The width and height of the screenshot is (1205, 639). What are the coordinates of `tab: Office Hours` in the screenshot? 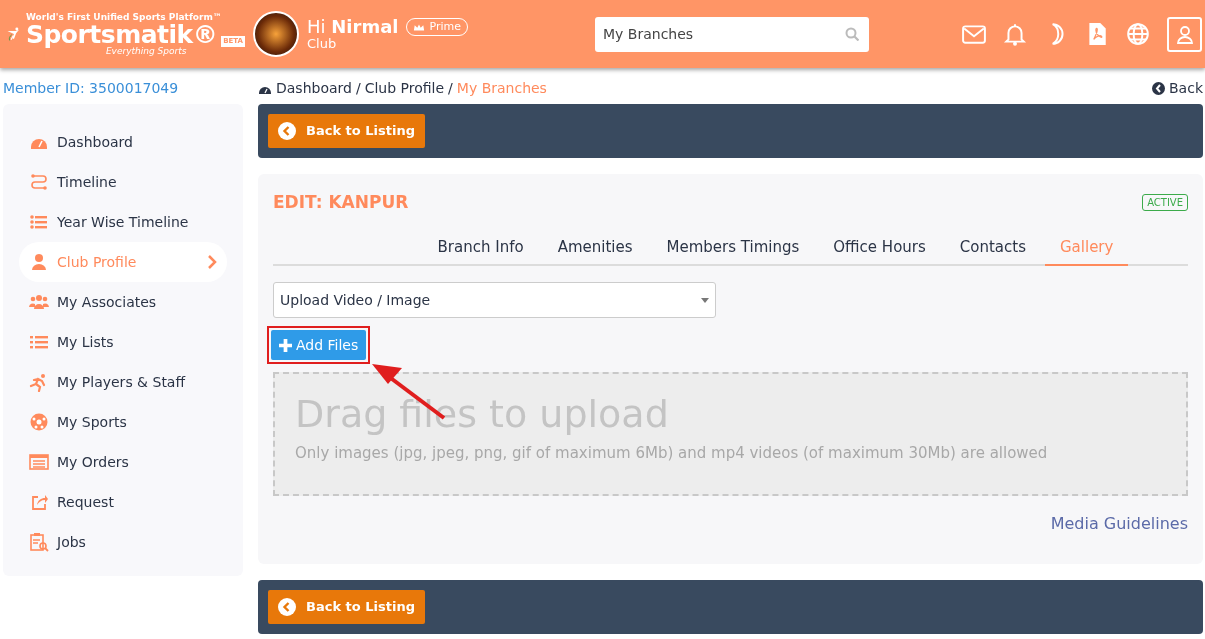 It's located at (879, 247).